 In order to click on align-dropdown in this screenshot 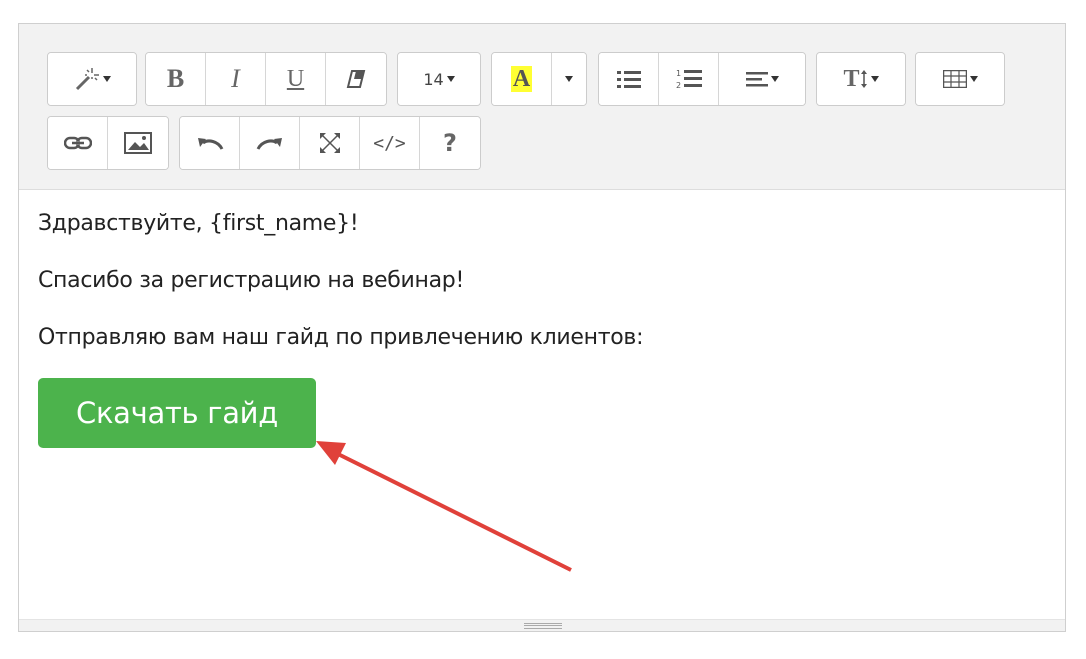, I will do `click(762, 79)`.